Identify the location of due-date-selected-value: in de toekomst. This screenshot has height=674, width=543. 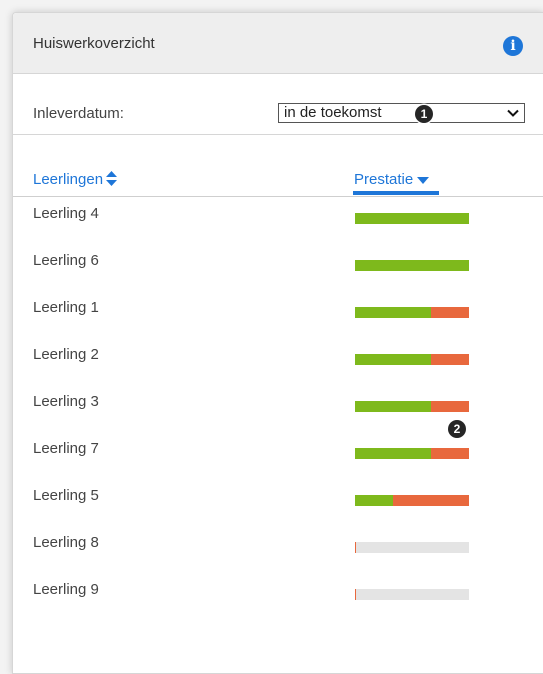
(333, 112).